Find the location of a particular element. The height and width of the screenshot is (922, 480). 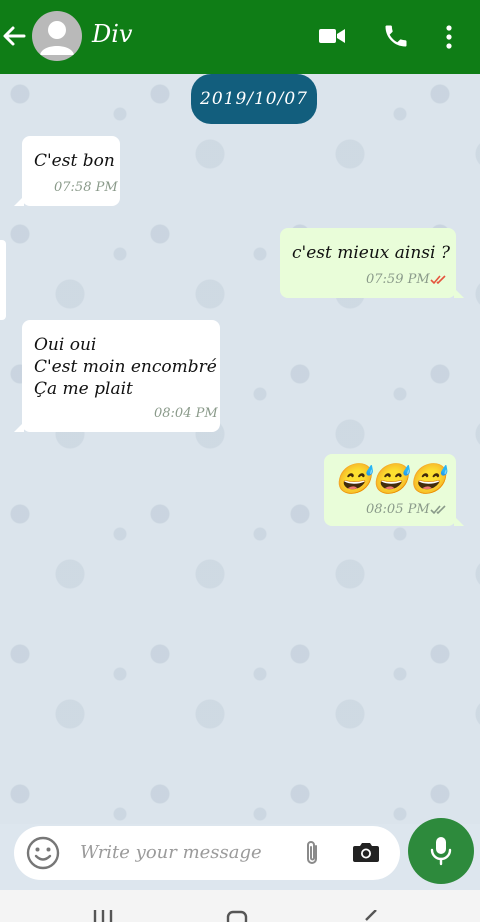

back-arrow-icon is located at coordinates (14, 36).